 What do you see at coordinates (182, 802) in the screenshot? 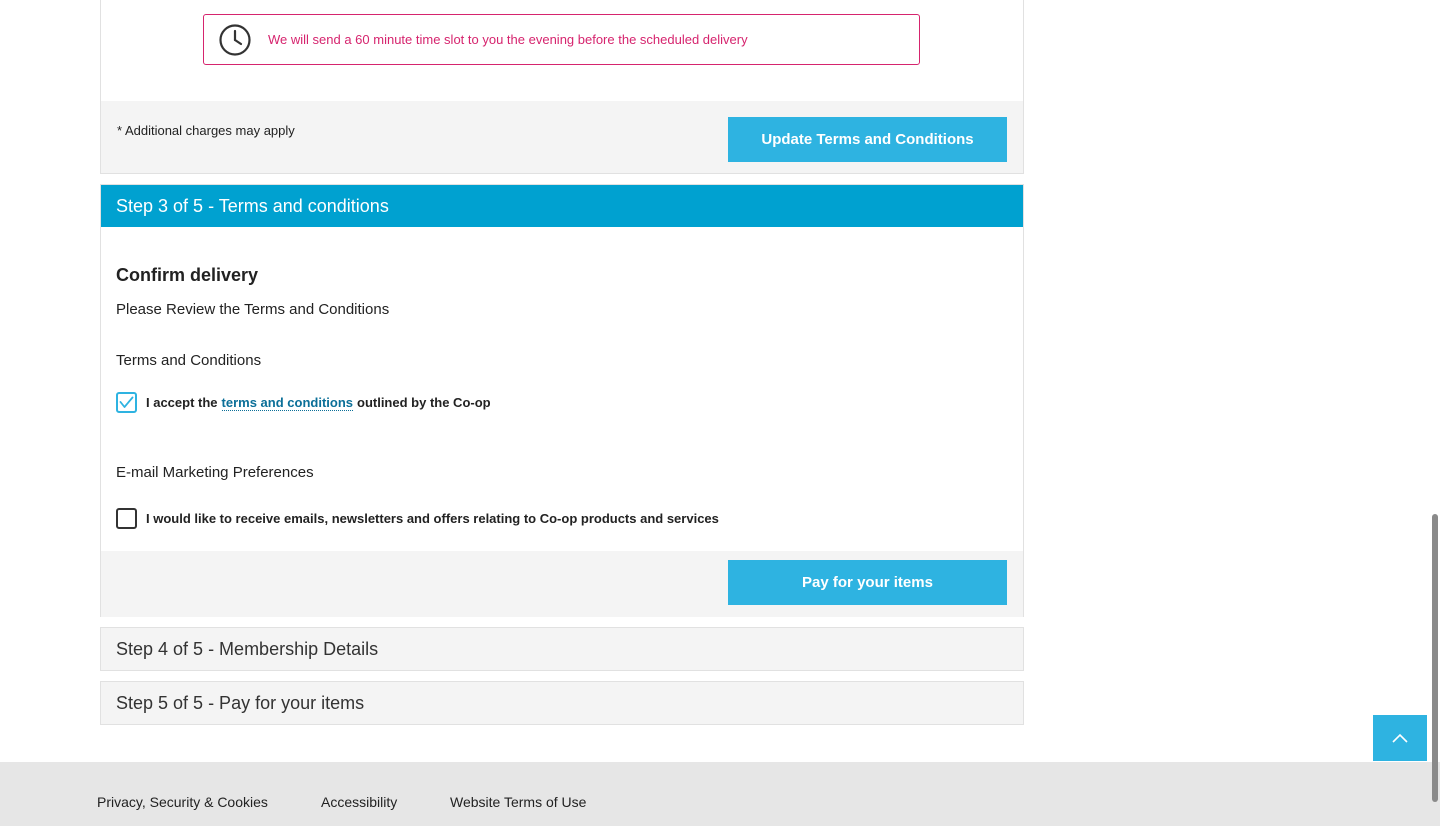
I see `footer-link-privacy: Privacy, Security & Cookies` at bounding box center [182, 802].